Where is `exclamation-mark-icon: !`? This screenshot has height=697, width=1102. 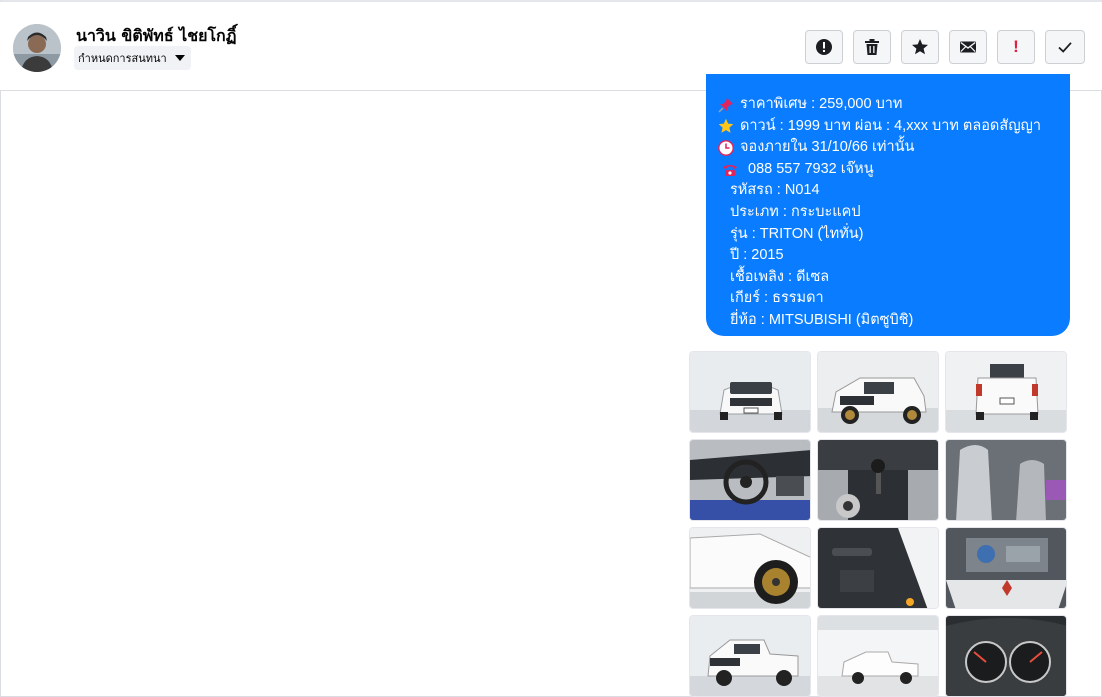 exclamation-mark-icon: ! is located at coordinates (1016, 46).